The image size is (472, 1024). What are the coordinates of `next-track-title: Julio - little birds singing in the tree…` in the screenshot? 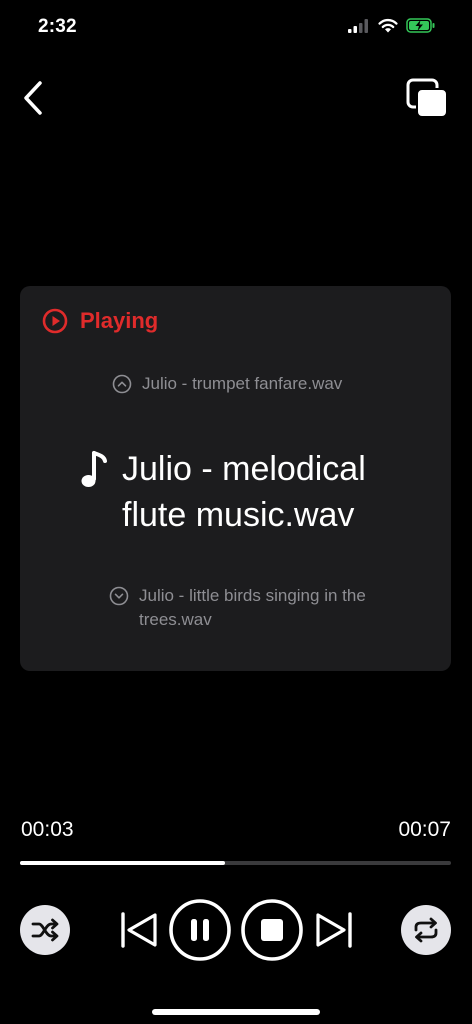 It's located at (252, 607).